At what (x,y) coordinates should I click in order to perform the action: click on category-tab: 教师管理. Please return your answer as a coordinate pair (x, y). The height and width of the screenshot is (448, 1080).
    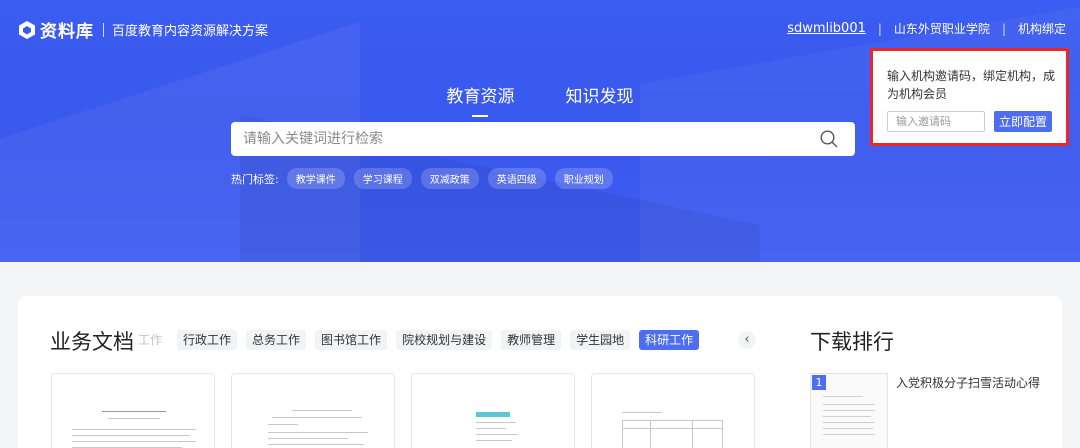
    Looking at the image, I should click on (531, 340).